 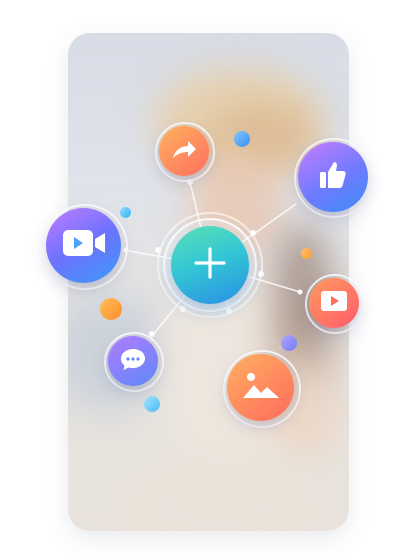 I want to click on play-icon, so click(x=334, y=303).